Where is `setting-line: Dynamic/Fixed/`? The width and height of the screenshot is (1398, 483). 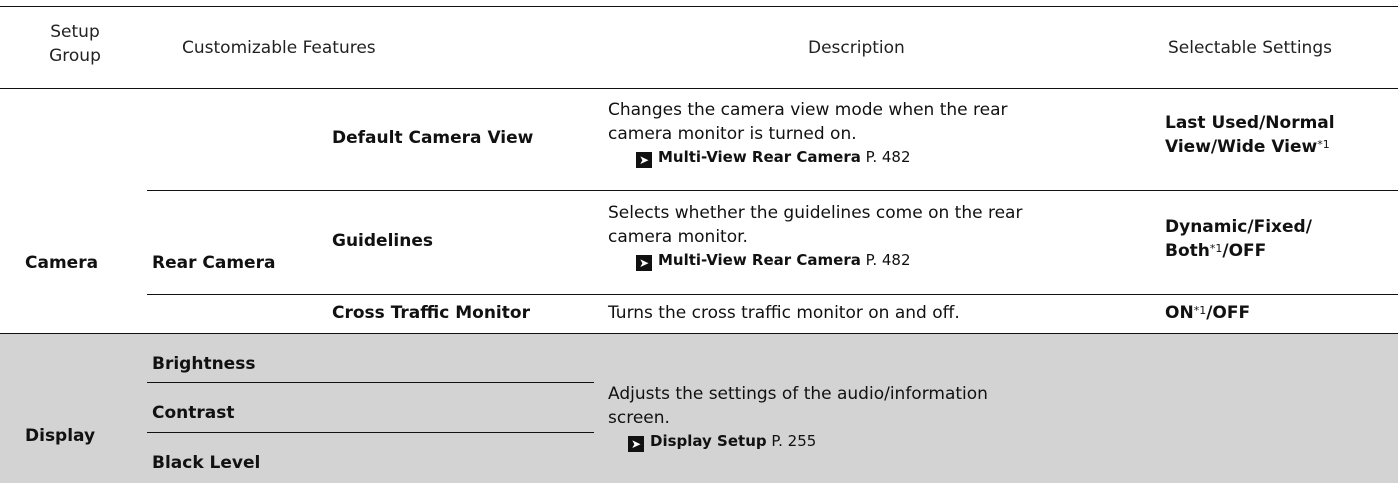 setting-line: Dynamic/Fixed/ is located at coordinates (1238, 227).